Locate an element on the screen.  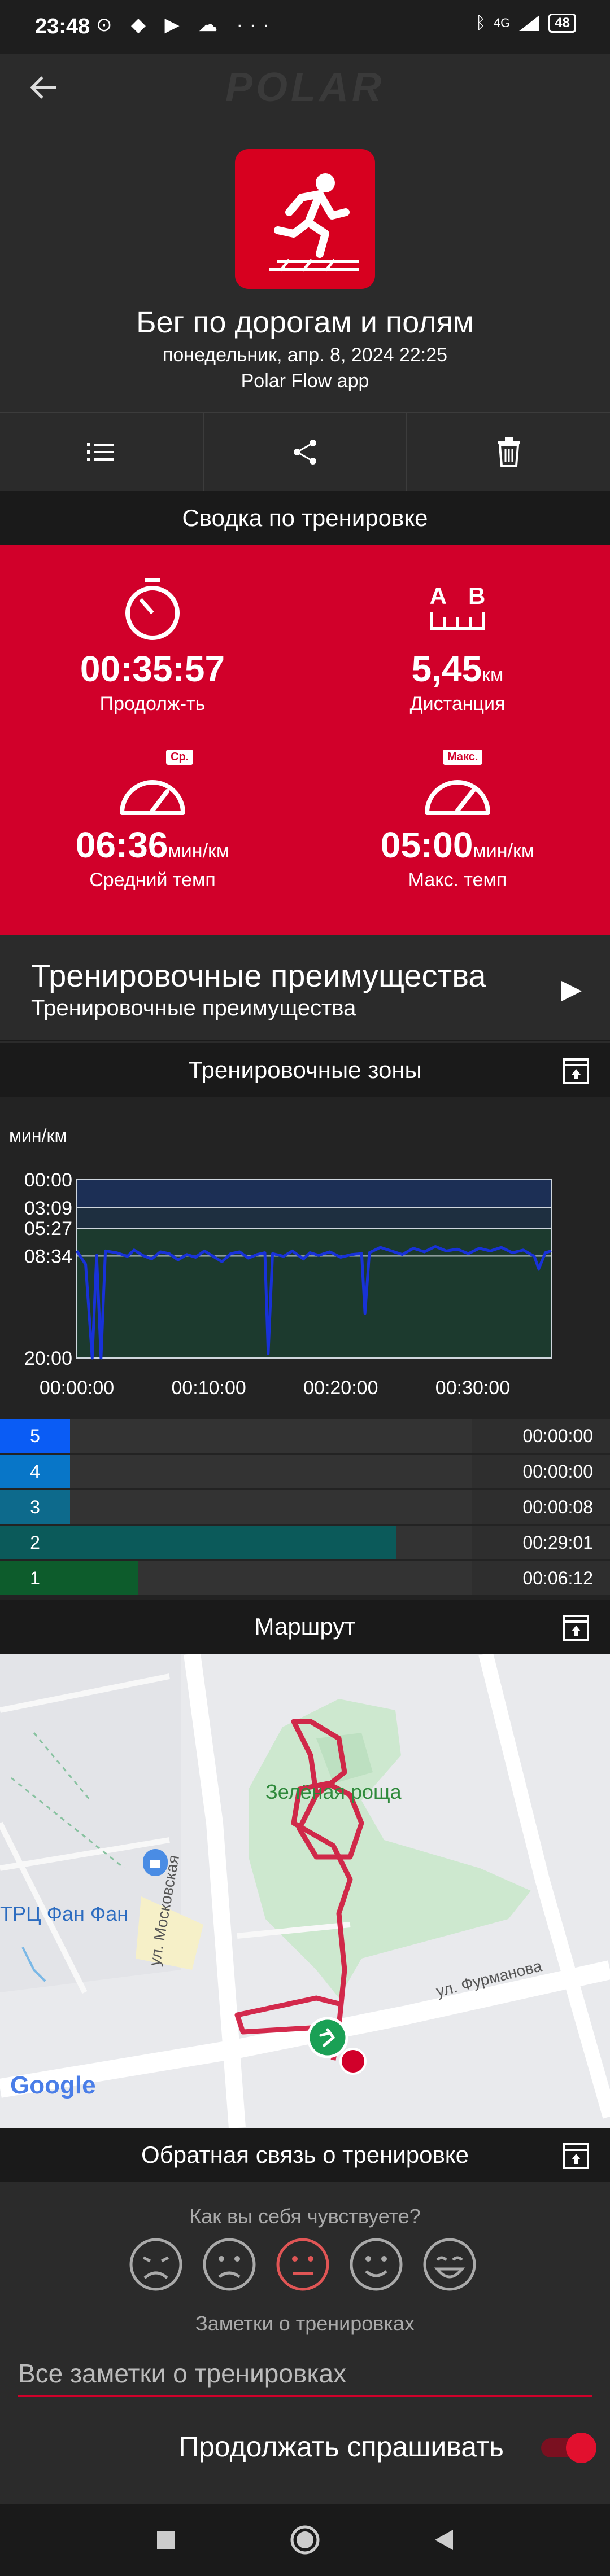
mall-label: ТРЦ Фан Фан is located at coordinates (64, 1913).